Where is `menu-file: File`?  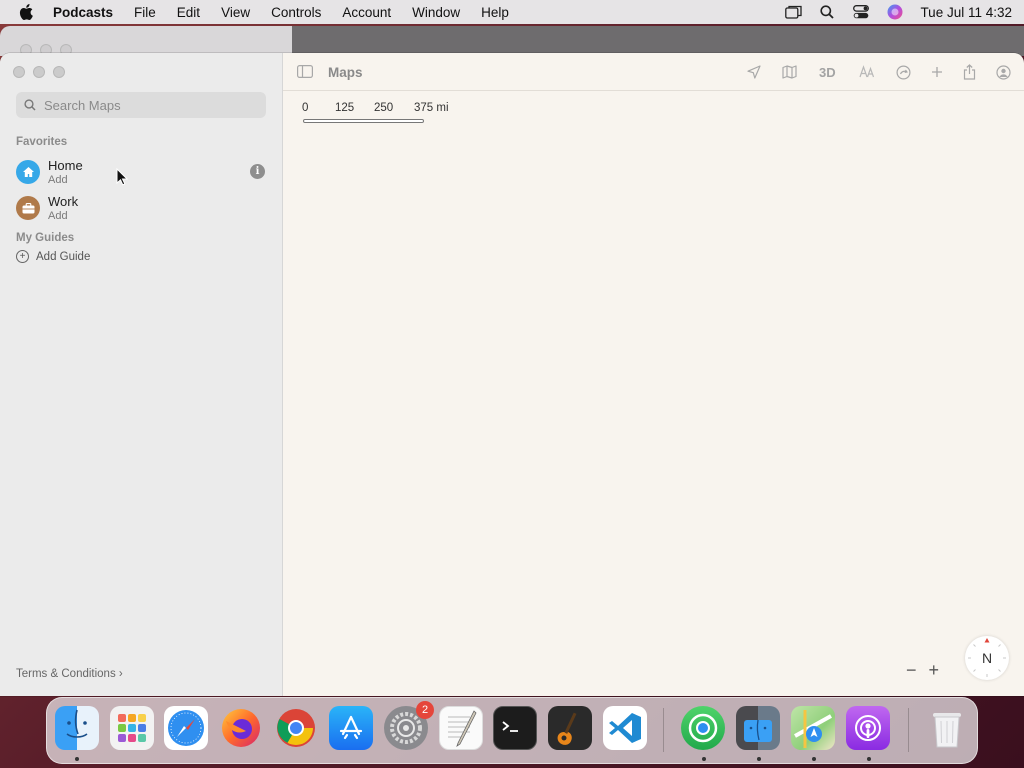
menu-file: File is located at coordinates (145, 12).